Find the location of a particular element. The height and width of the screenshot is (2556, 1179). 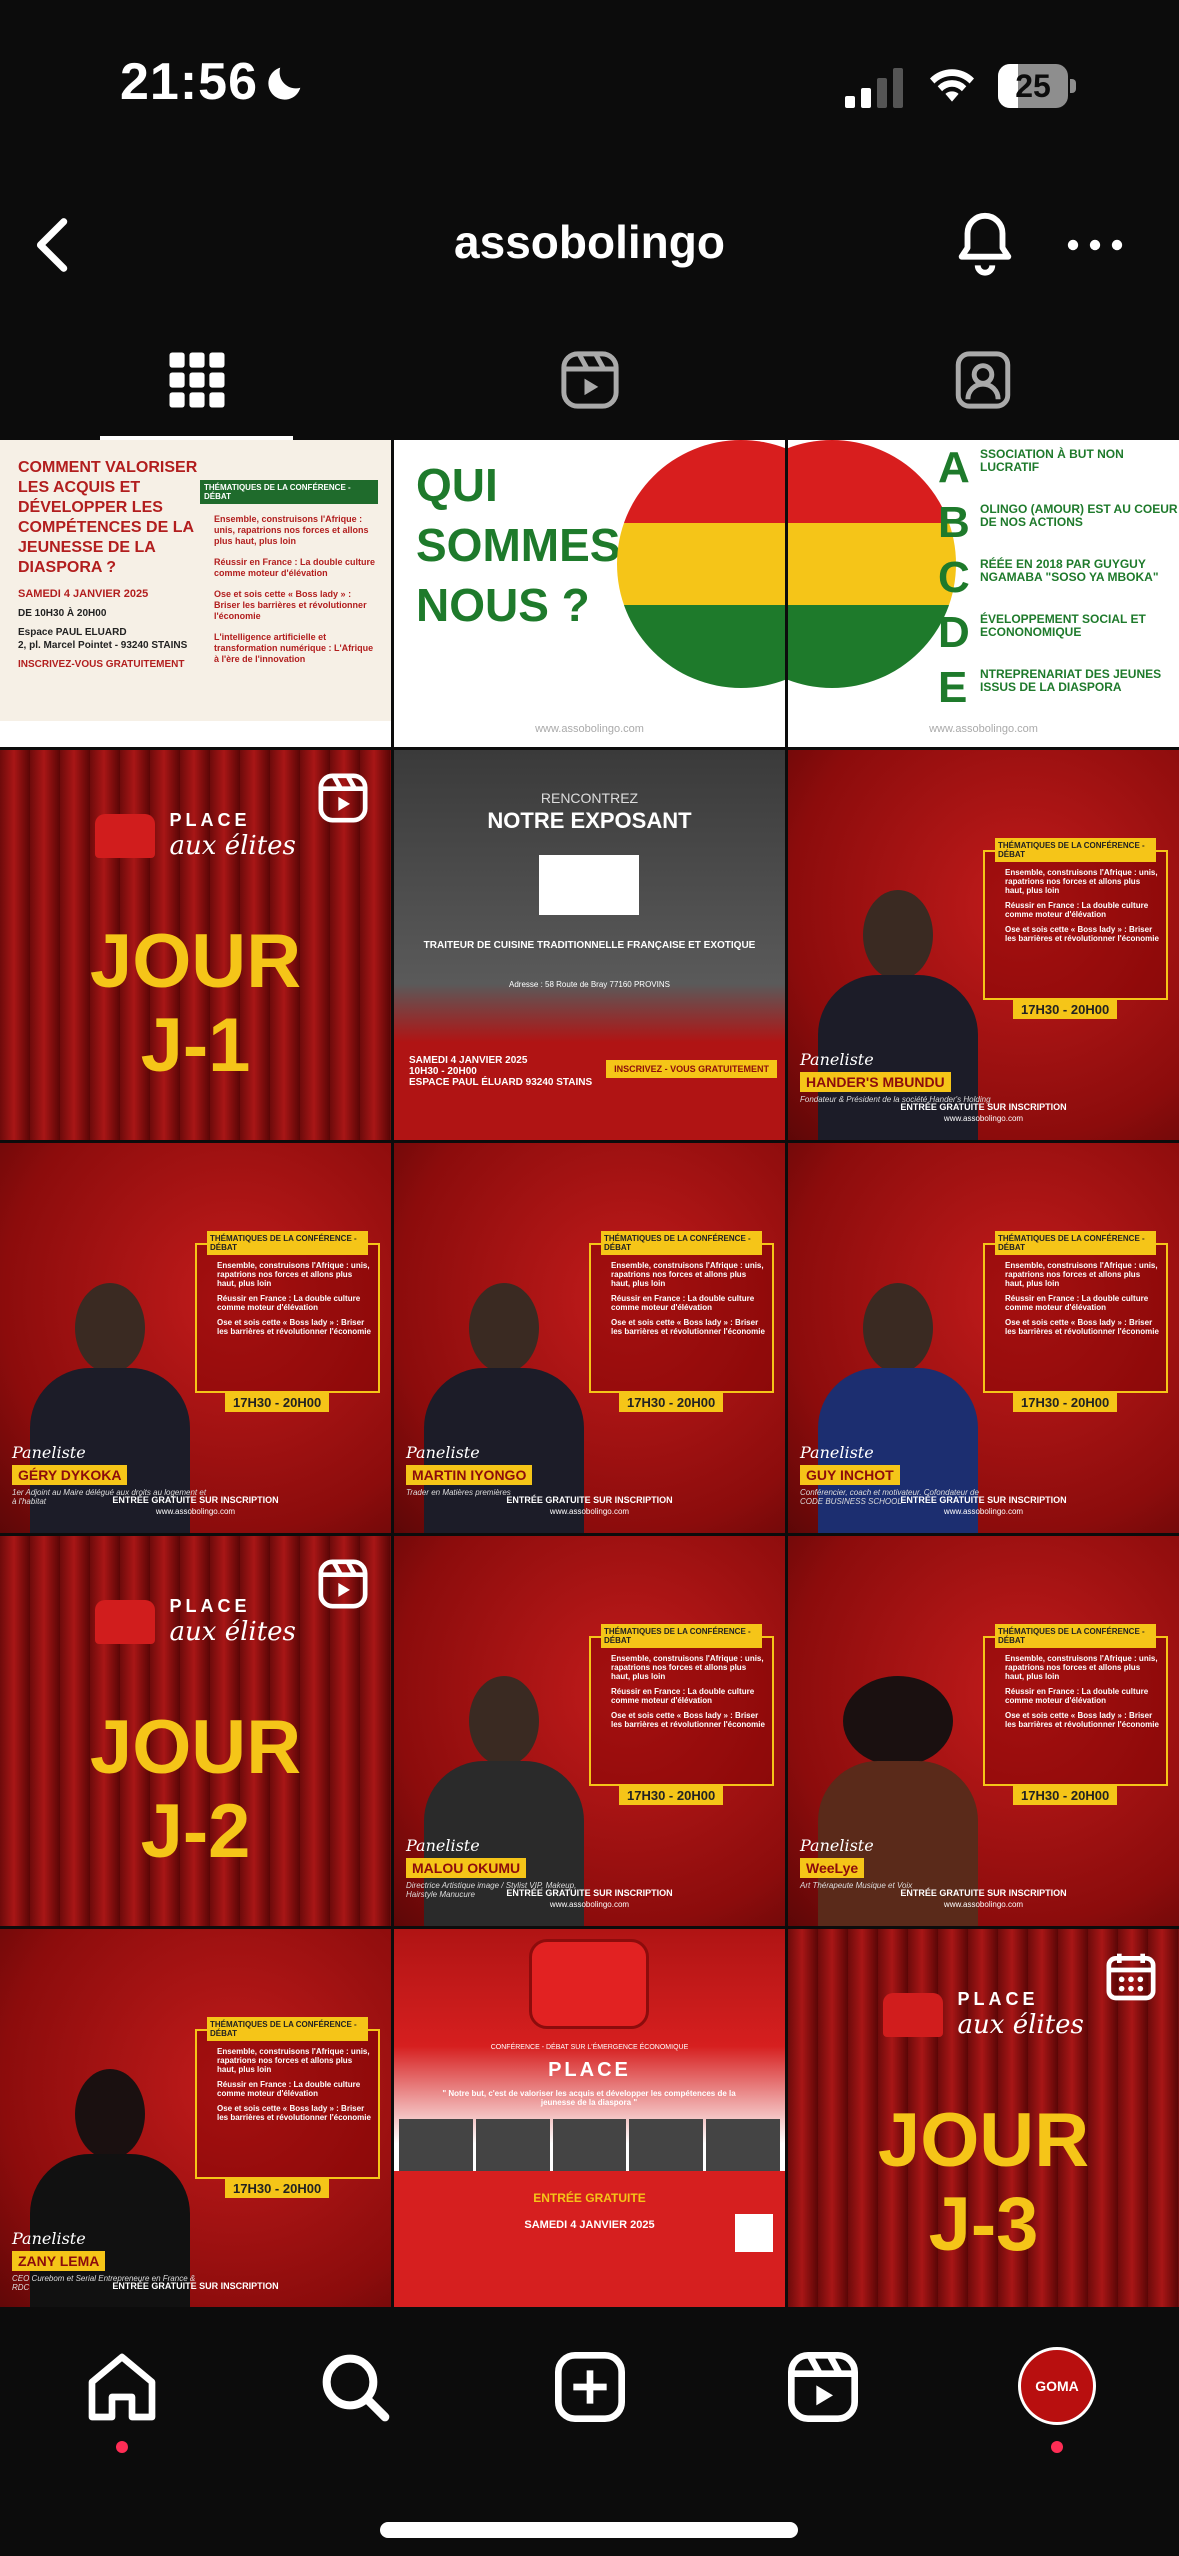

reels-icon is located at coordinates (589, 380).